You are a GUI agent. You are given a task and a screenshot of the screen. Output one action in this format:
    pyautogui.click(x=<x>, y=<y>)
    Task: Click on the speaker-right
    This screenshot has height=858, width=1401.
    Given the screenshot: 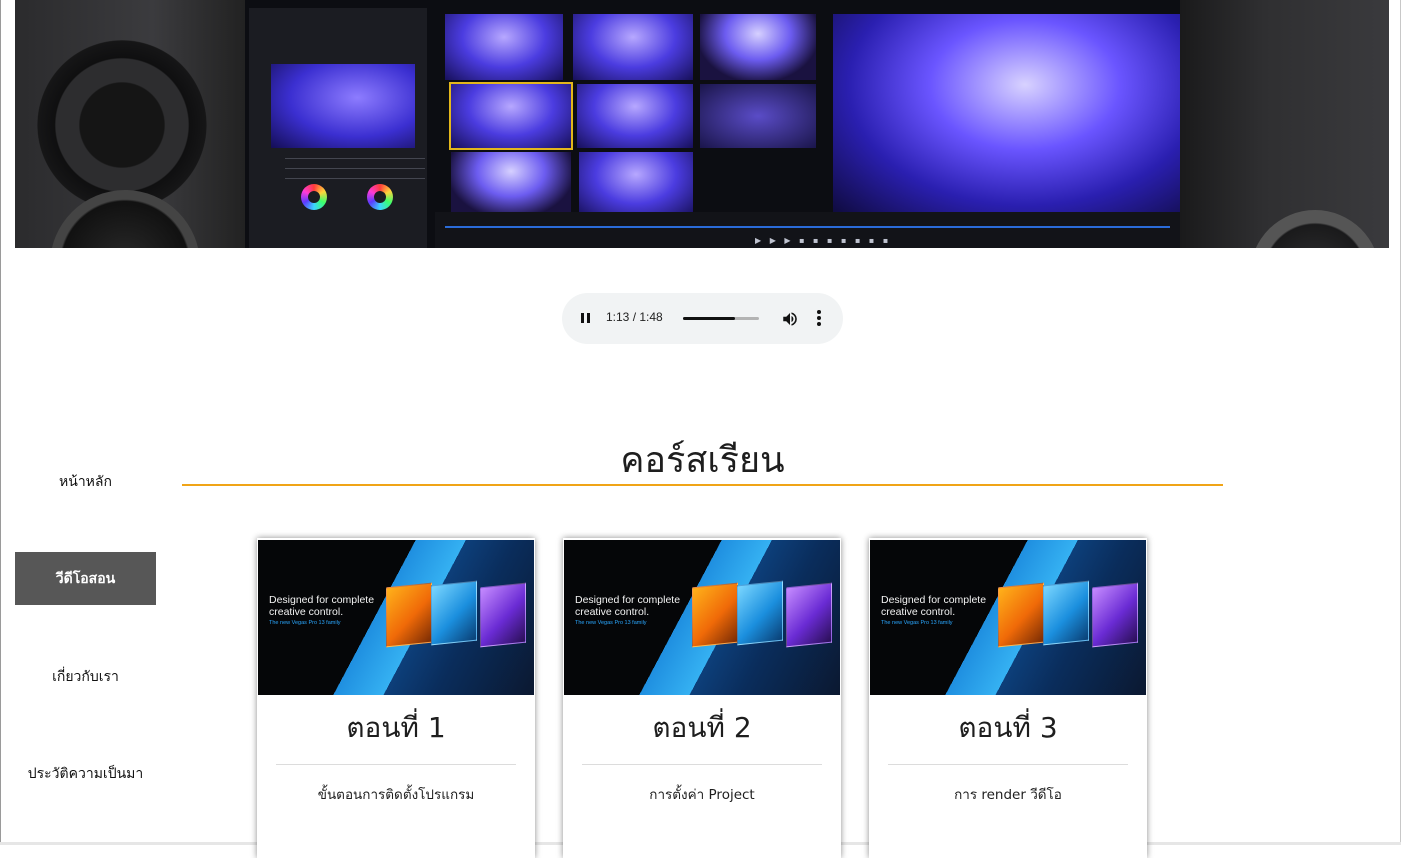 What is the action you would take?
    pyautogui.click(x=1284, y=124)
    